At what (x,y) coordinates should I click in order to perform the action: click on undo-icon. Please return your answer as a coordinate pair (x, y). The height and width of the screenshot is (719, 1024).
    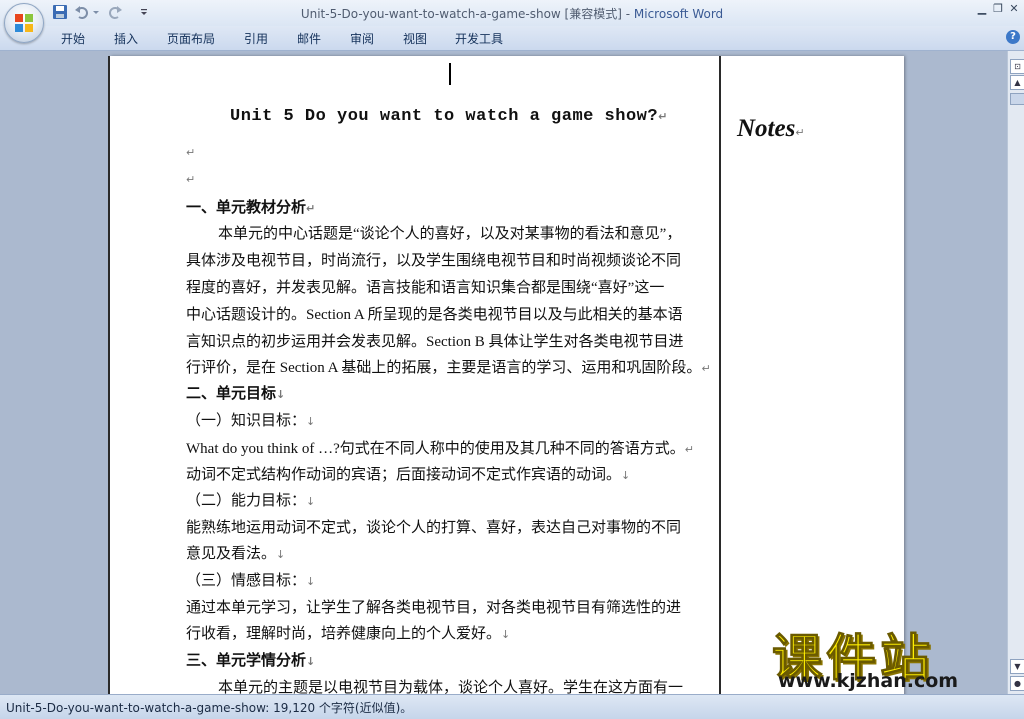
    Looking at the image, I should click on (82, 12).